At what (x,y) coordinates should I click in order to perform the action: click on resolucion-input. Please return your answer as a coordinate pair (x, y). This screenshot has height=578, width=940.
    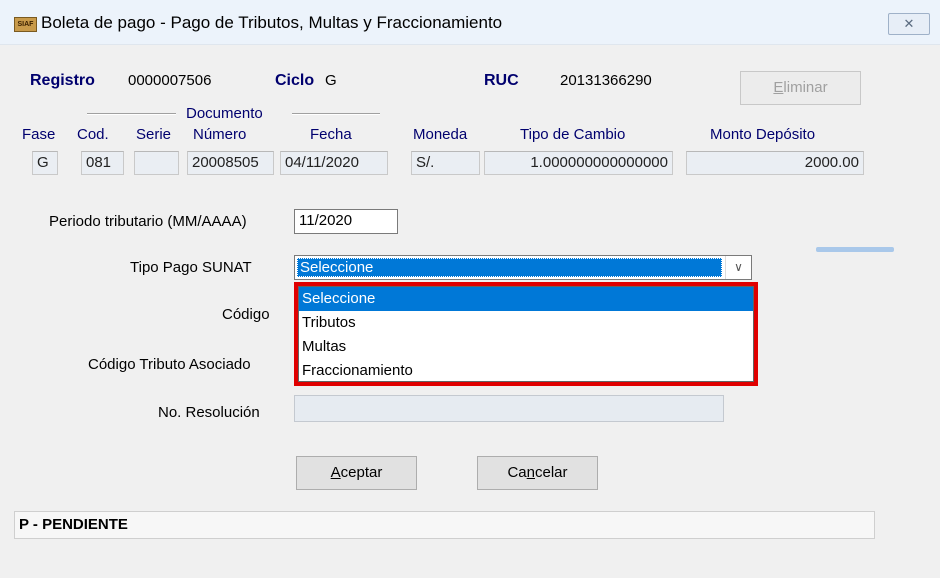
    Looking at the image, I should click on (509, 408).